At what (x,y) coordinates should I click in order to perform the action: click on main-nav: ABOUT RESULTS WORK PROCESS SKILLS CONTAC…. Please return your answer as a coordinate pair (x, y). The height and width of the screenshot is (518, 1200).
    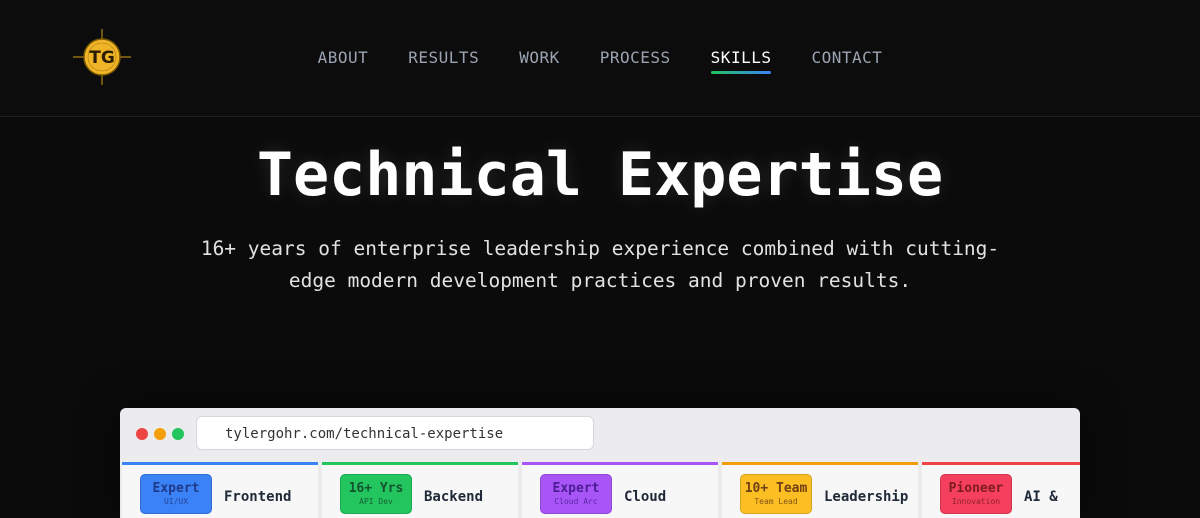
    Looking at the image, I should click on (600, 61).